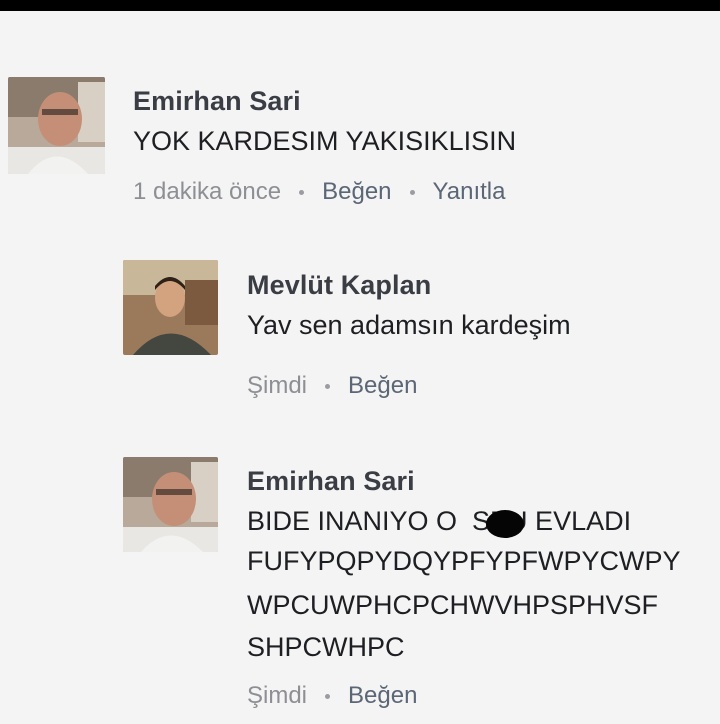 Image resolution: width=720 pixels, height=724 pixels. Describe the element at coordinates (439, 521) in the screenshot. I see `comment-text-line: BIDE INANIYO O SPU EVLADI` at that location.